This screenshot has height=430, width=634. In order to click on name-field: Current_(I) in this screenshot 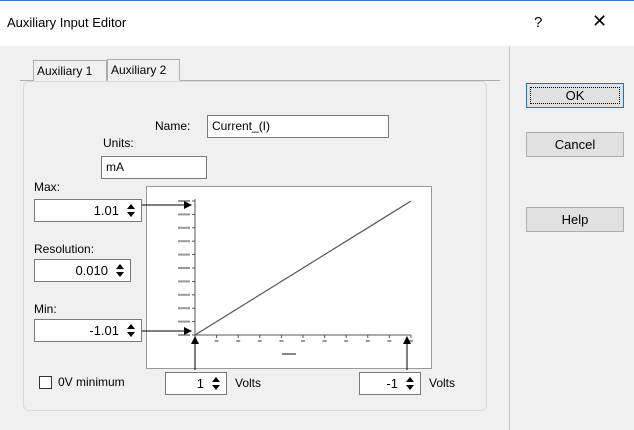, I will do `click(298, 126)`.